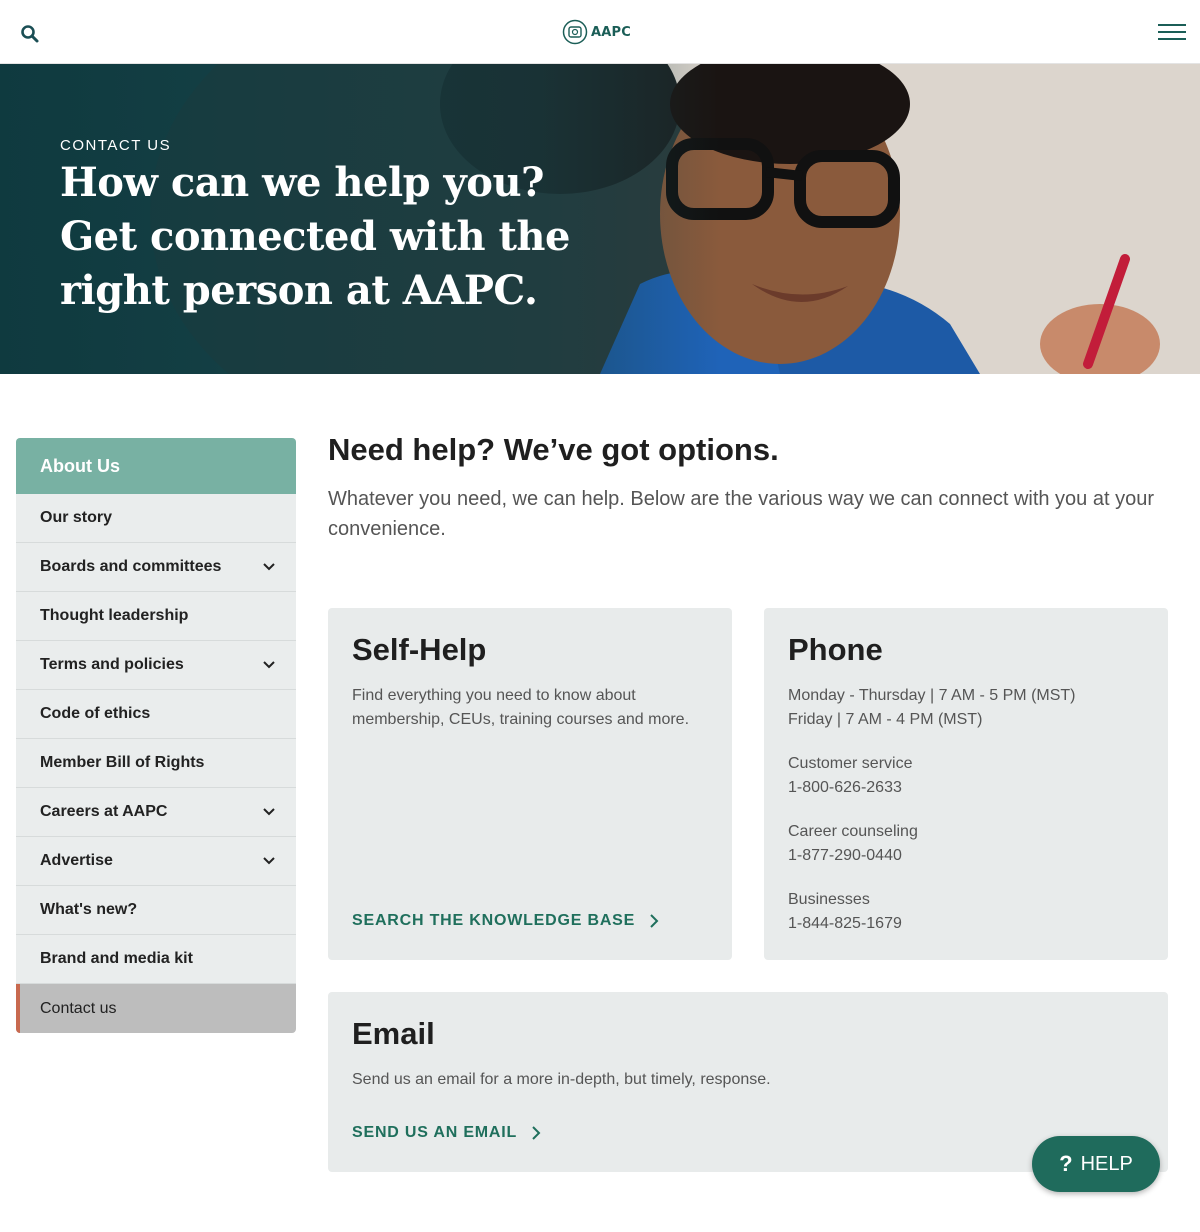 This screenshot has width=1200, height=1232. I want to click on hero-eyebrow: CONTACT US, so click(116, 145).